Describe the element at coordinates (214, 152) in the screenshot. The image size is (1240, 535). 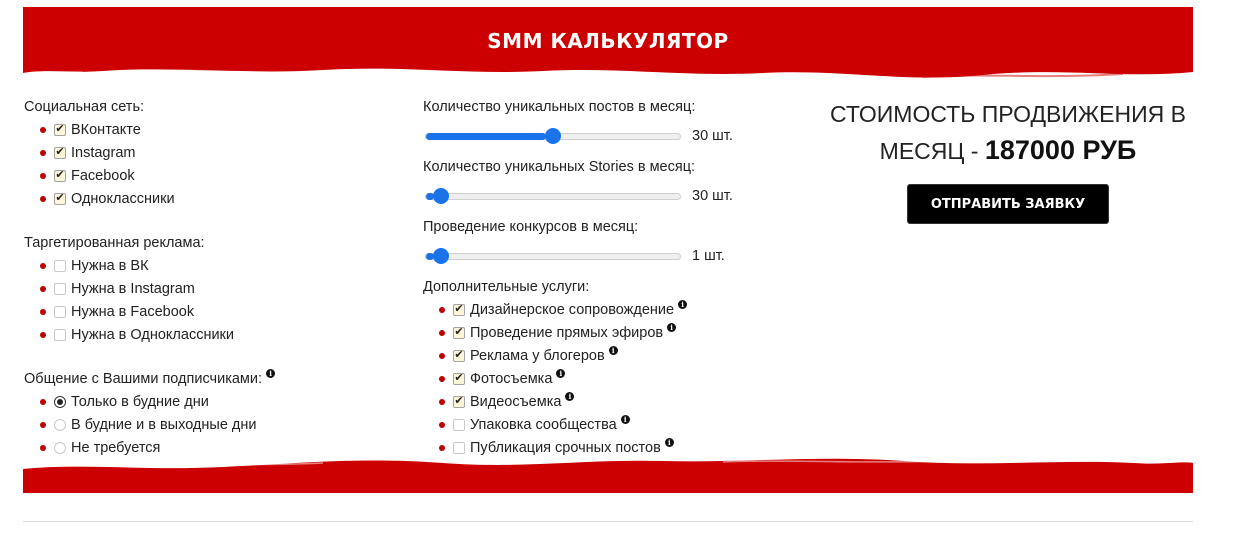
I see `list-item: ✔ Instagram` at that location.